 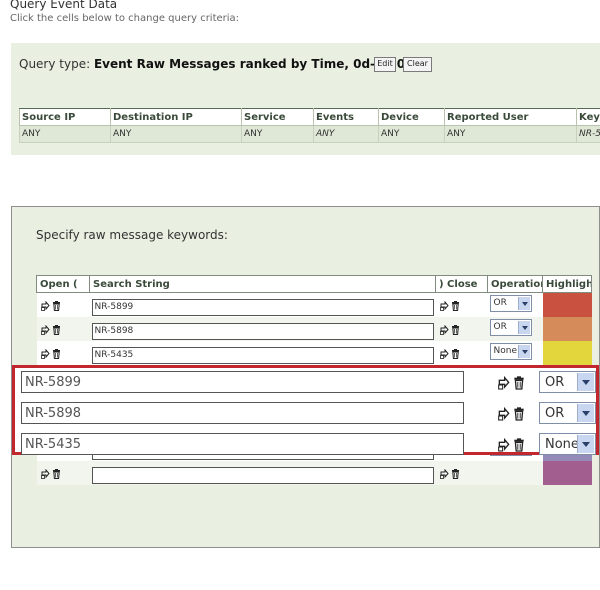 What do you see at coordinates (55, 64) in the screenshot?
I see `query-type-label: Query type:` at bounding box center [55, 64].